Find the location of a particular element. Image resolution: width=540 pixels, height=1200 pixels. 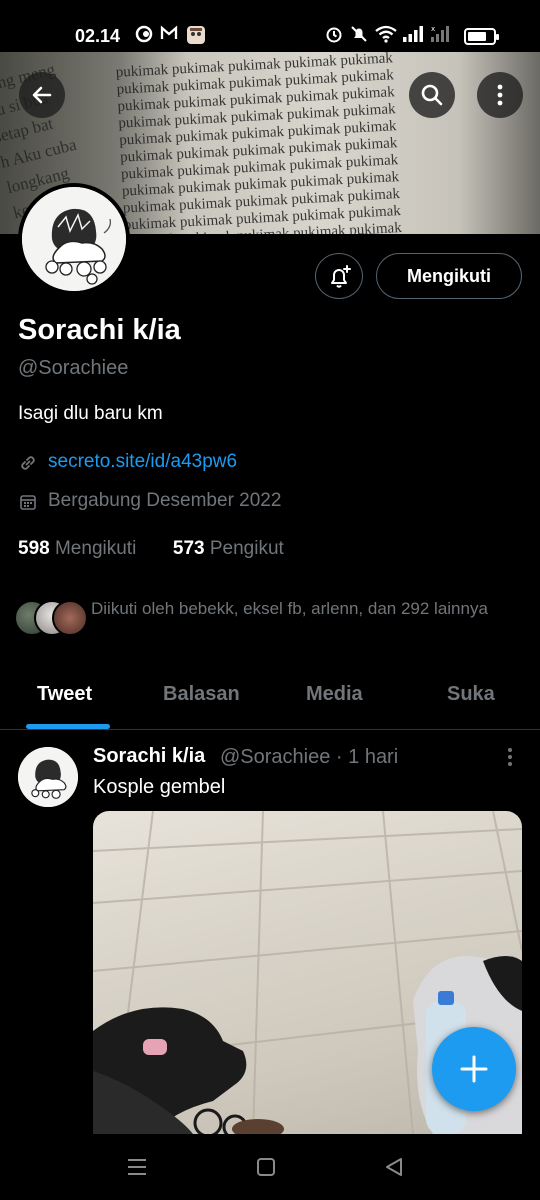

system-nav-bar is located at coordinates (270, 1167).